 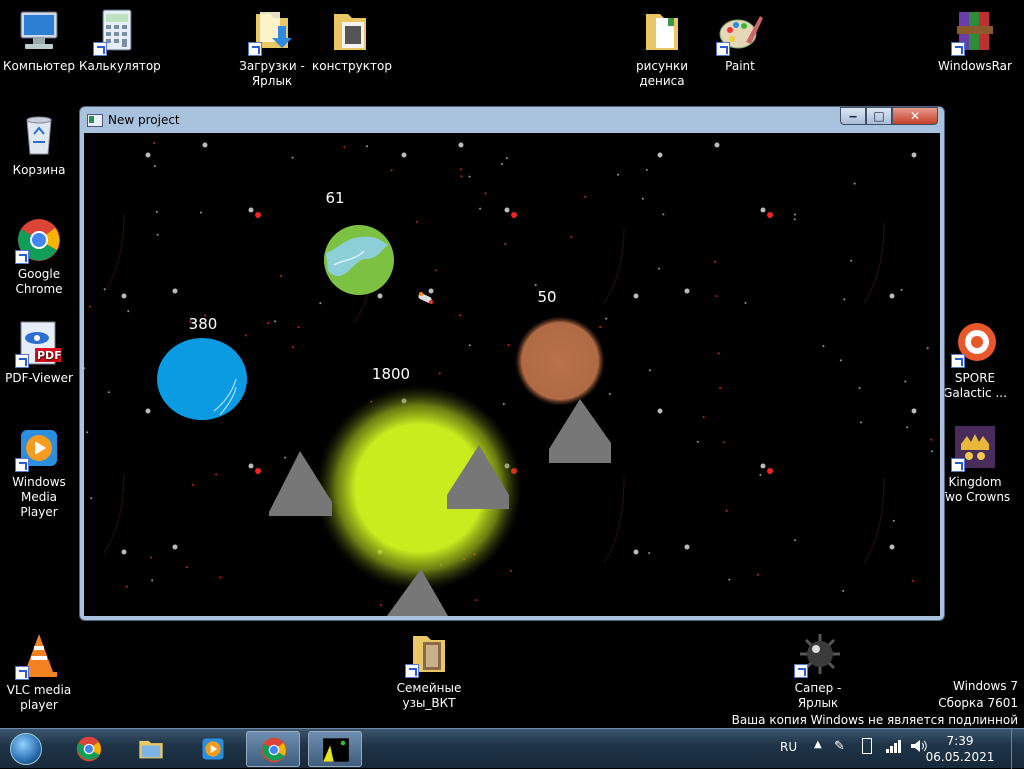 I want to click on desktop-icon-semeinye-uzy: Семейные узы_ВКТ, so click(x=429, y=670).